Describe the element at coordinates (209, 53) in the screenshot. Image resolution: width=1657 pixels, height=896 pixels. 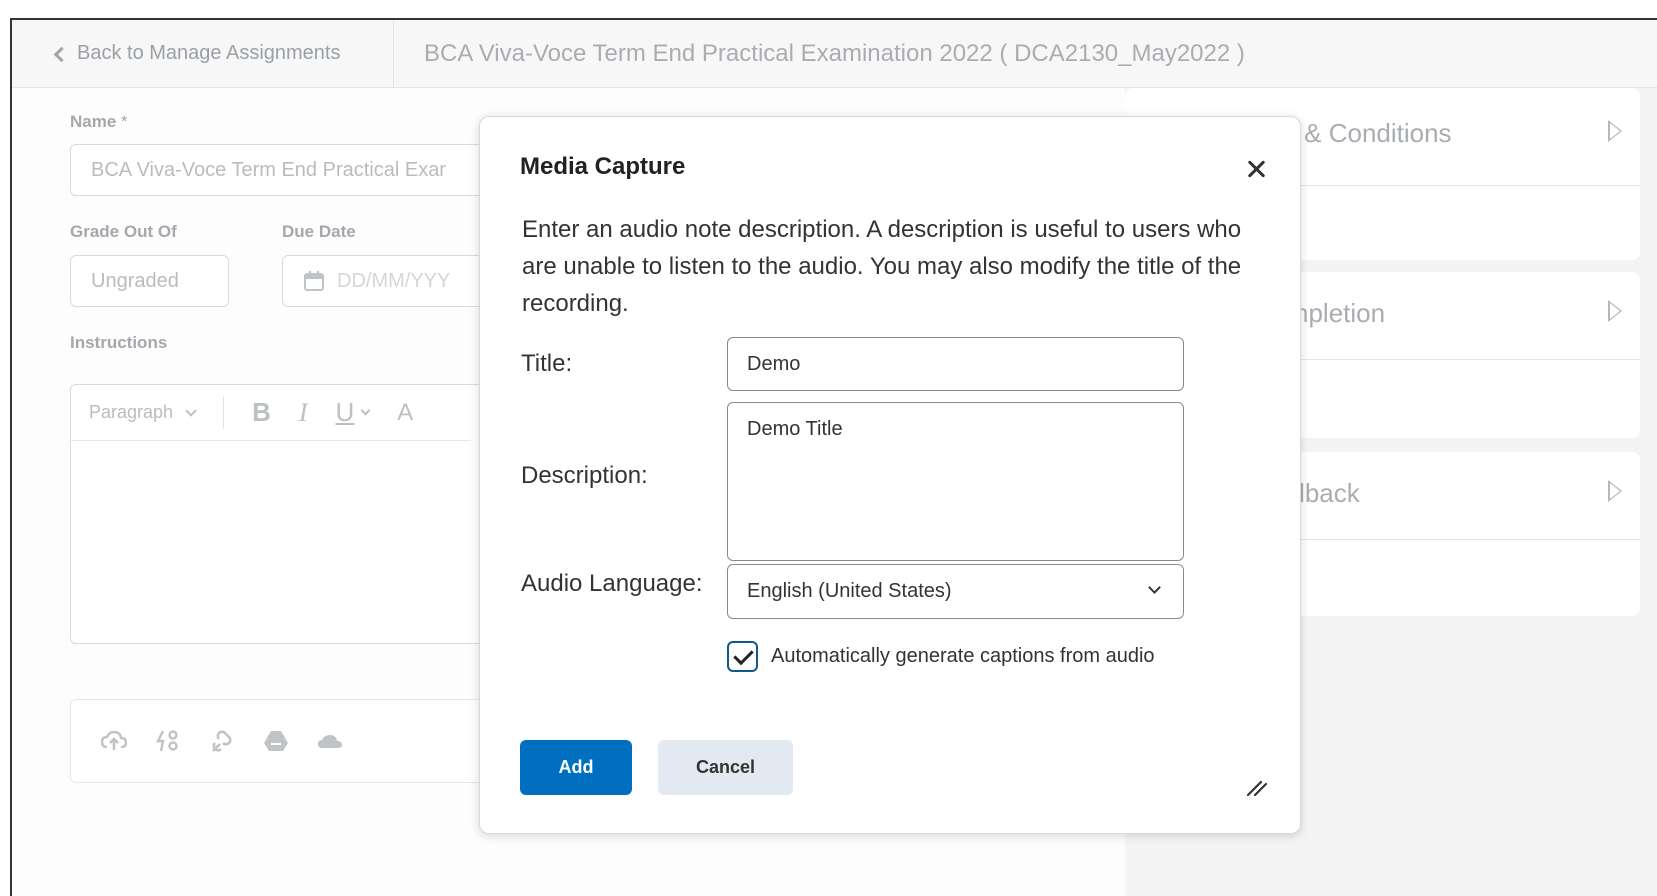
I see `back-link-label: Back to Manage Assignments` at that location.